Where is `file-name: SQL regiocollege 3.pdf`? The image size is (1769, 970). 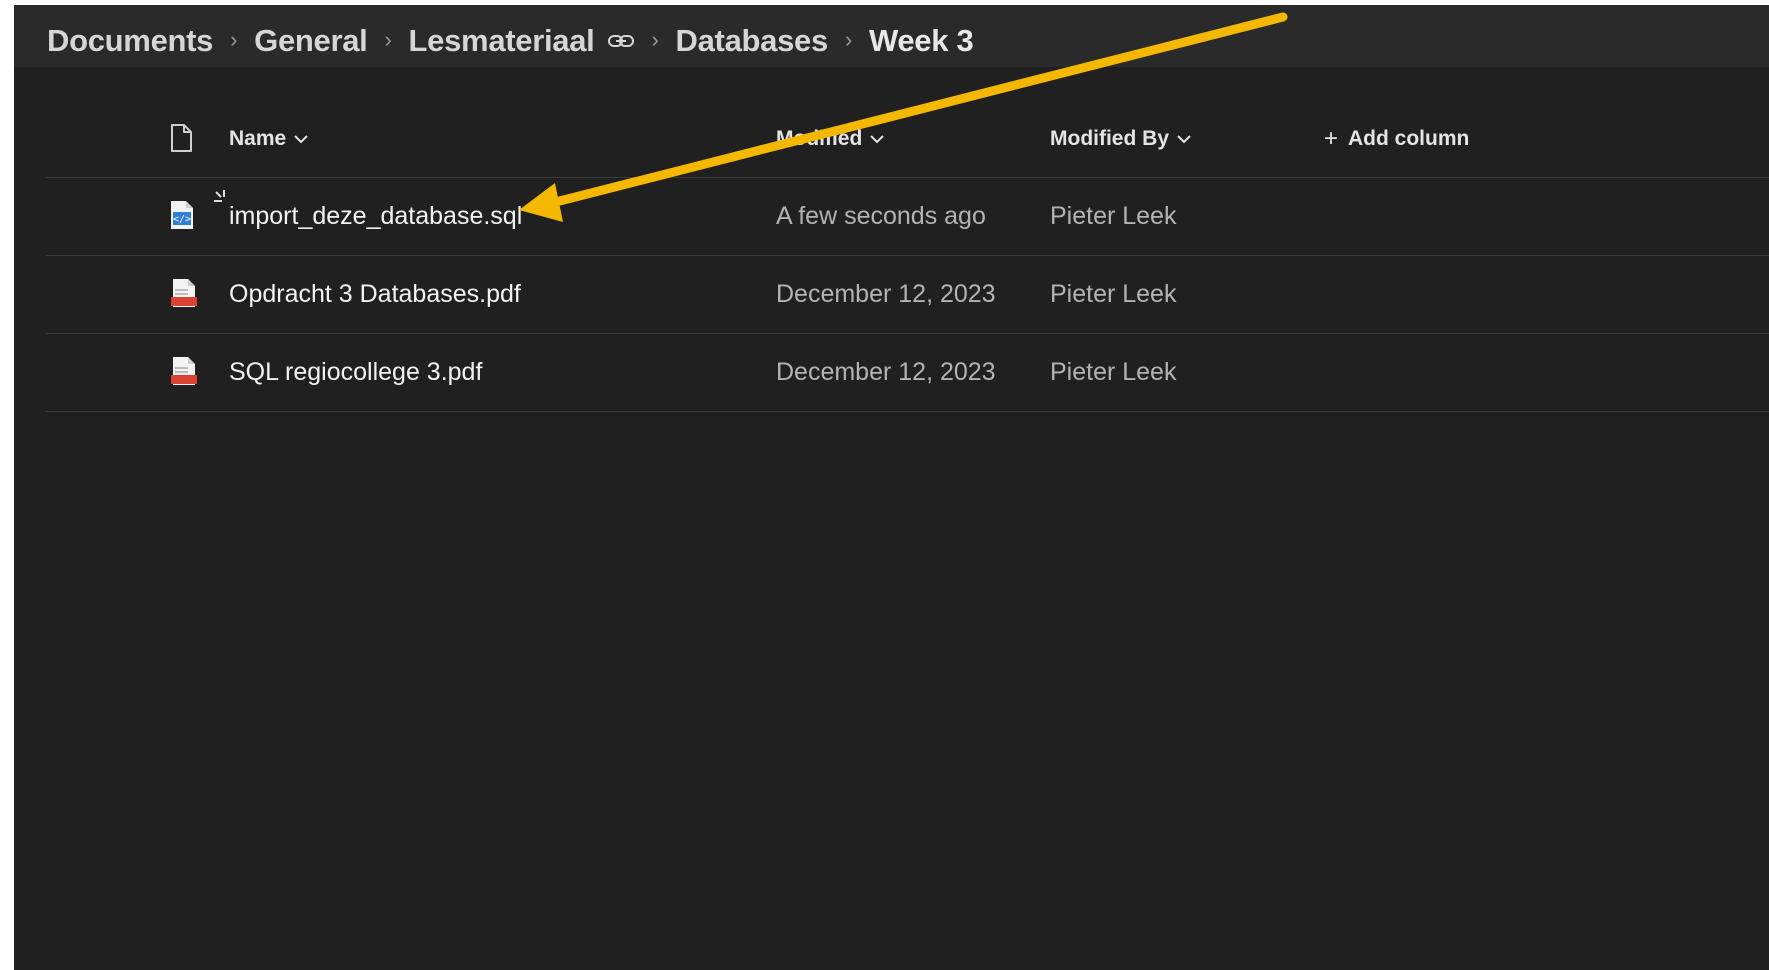
file-name: SQL regiocollege 3.pdf is located at coordinates (355, 372).